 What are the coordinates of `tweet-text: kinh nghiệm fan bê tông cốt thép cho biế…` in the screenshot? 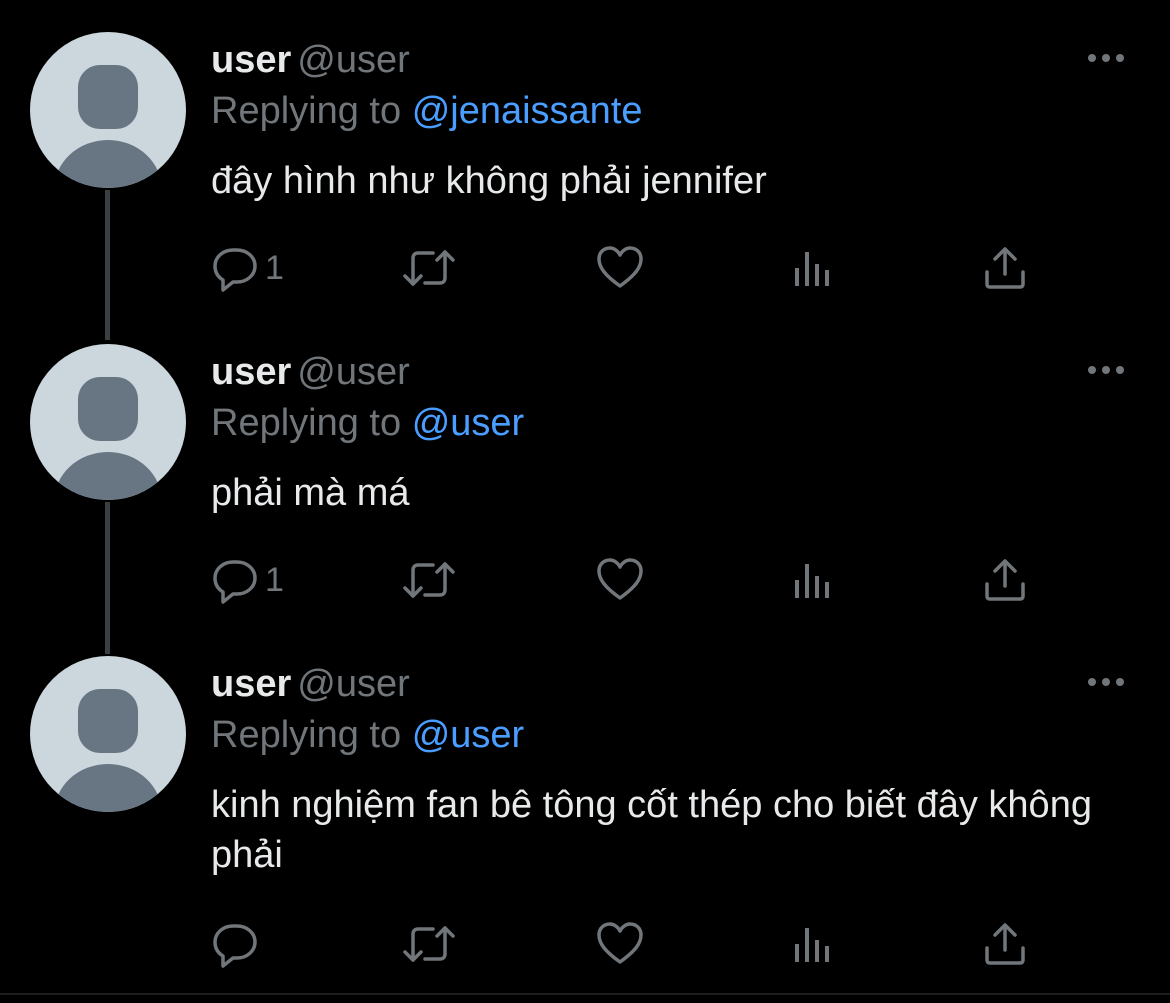 It's located at (651, 830).